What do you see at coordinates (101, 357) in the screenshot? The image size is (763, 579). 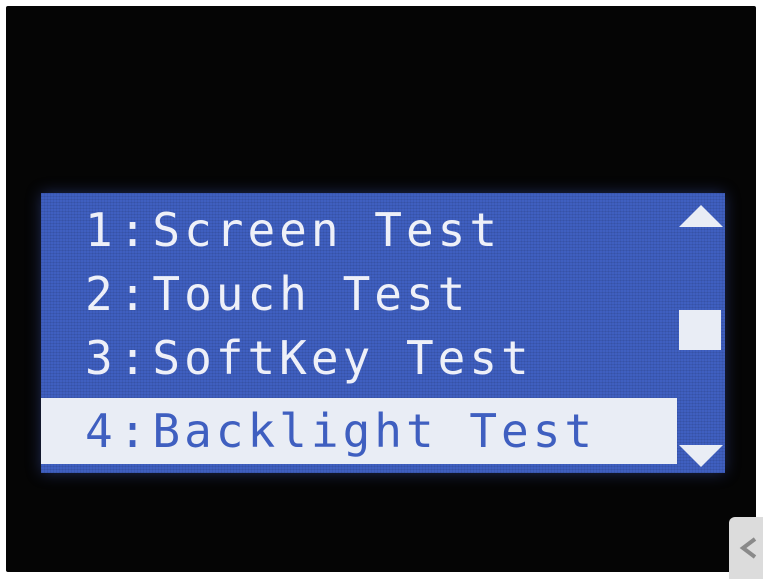 I see `menu-item-number: 3` at bounding box center [101, 357].